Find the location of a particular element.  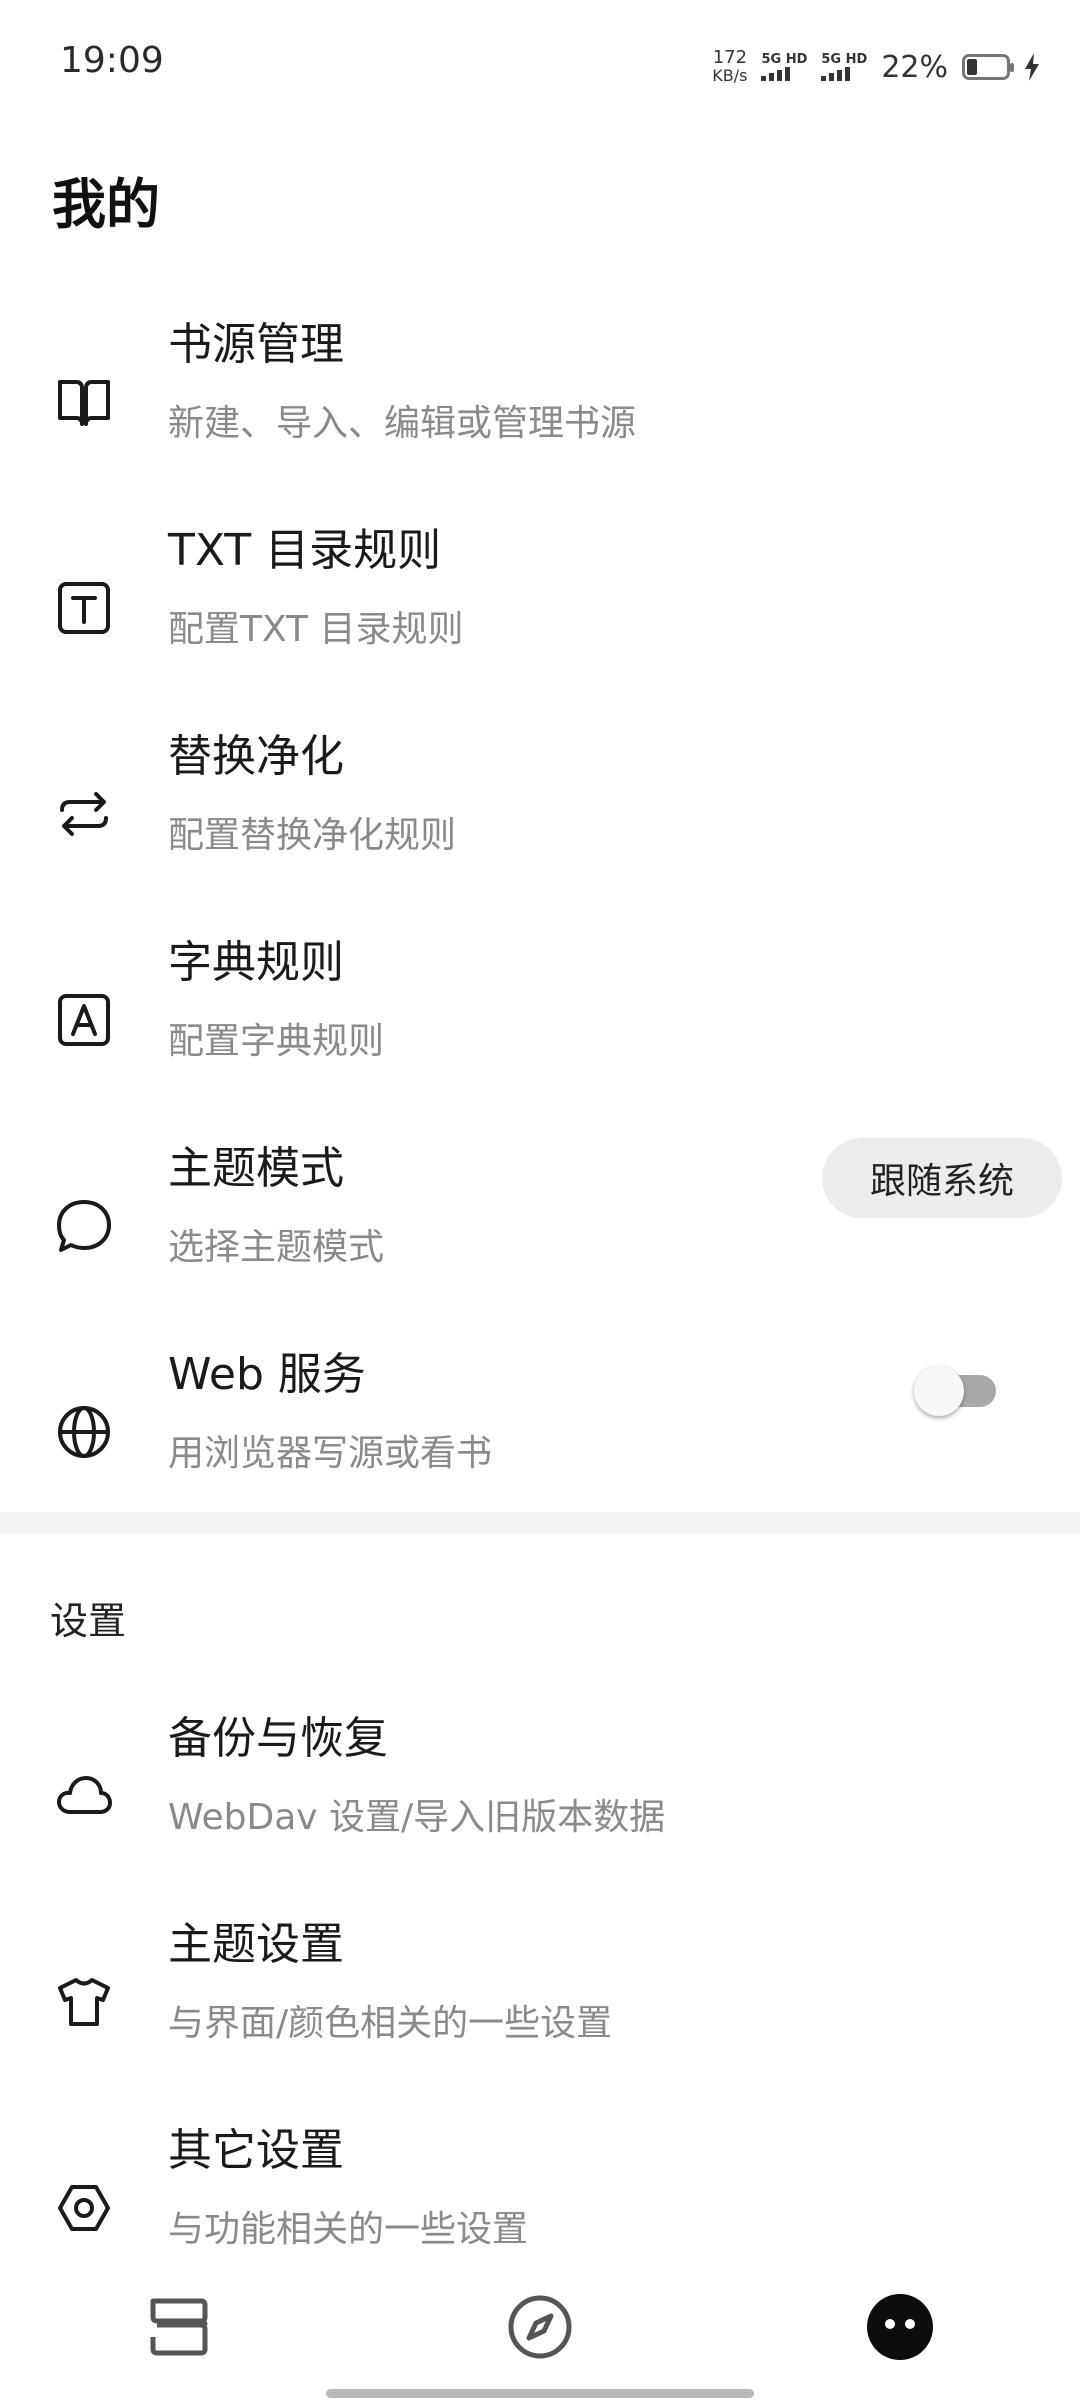

page-title: 我的 is located at coordinates (106, 204).